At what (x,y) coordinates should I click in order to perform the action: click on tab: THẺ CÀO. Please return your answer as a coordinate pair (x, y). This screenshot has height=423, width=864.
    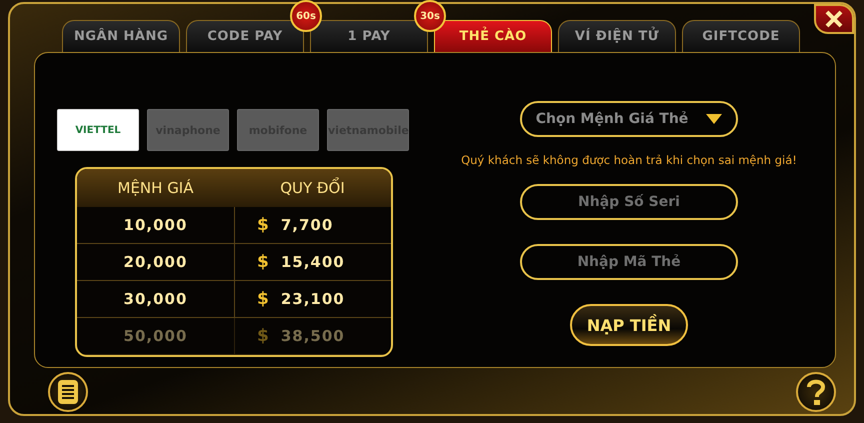
    Looking at the image, I should click on (493, 36).